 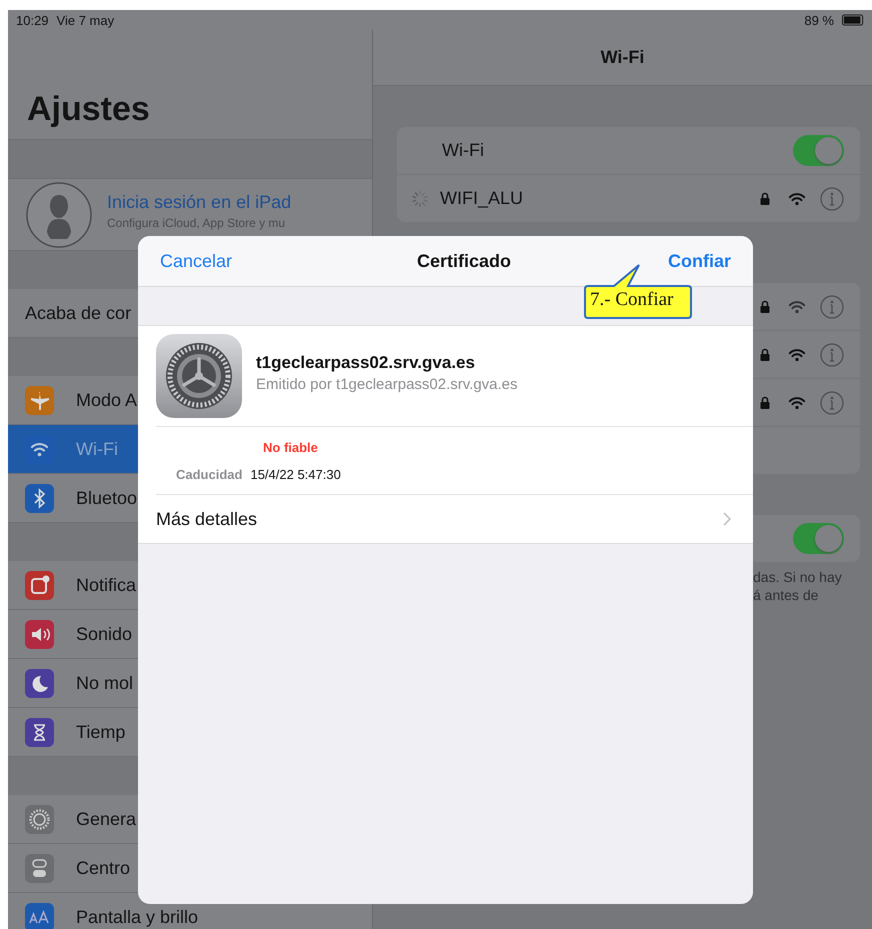 What do you see at coordinates (39, 634) in the screenshot?
I see `sound-icon` at bounding box center [39, 634].